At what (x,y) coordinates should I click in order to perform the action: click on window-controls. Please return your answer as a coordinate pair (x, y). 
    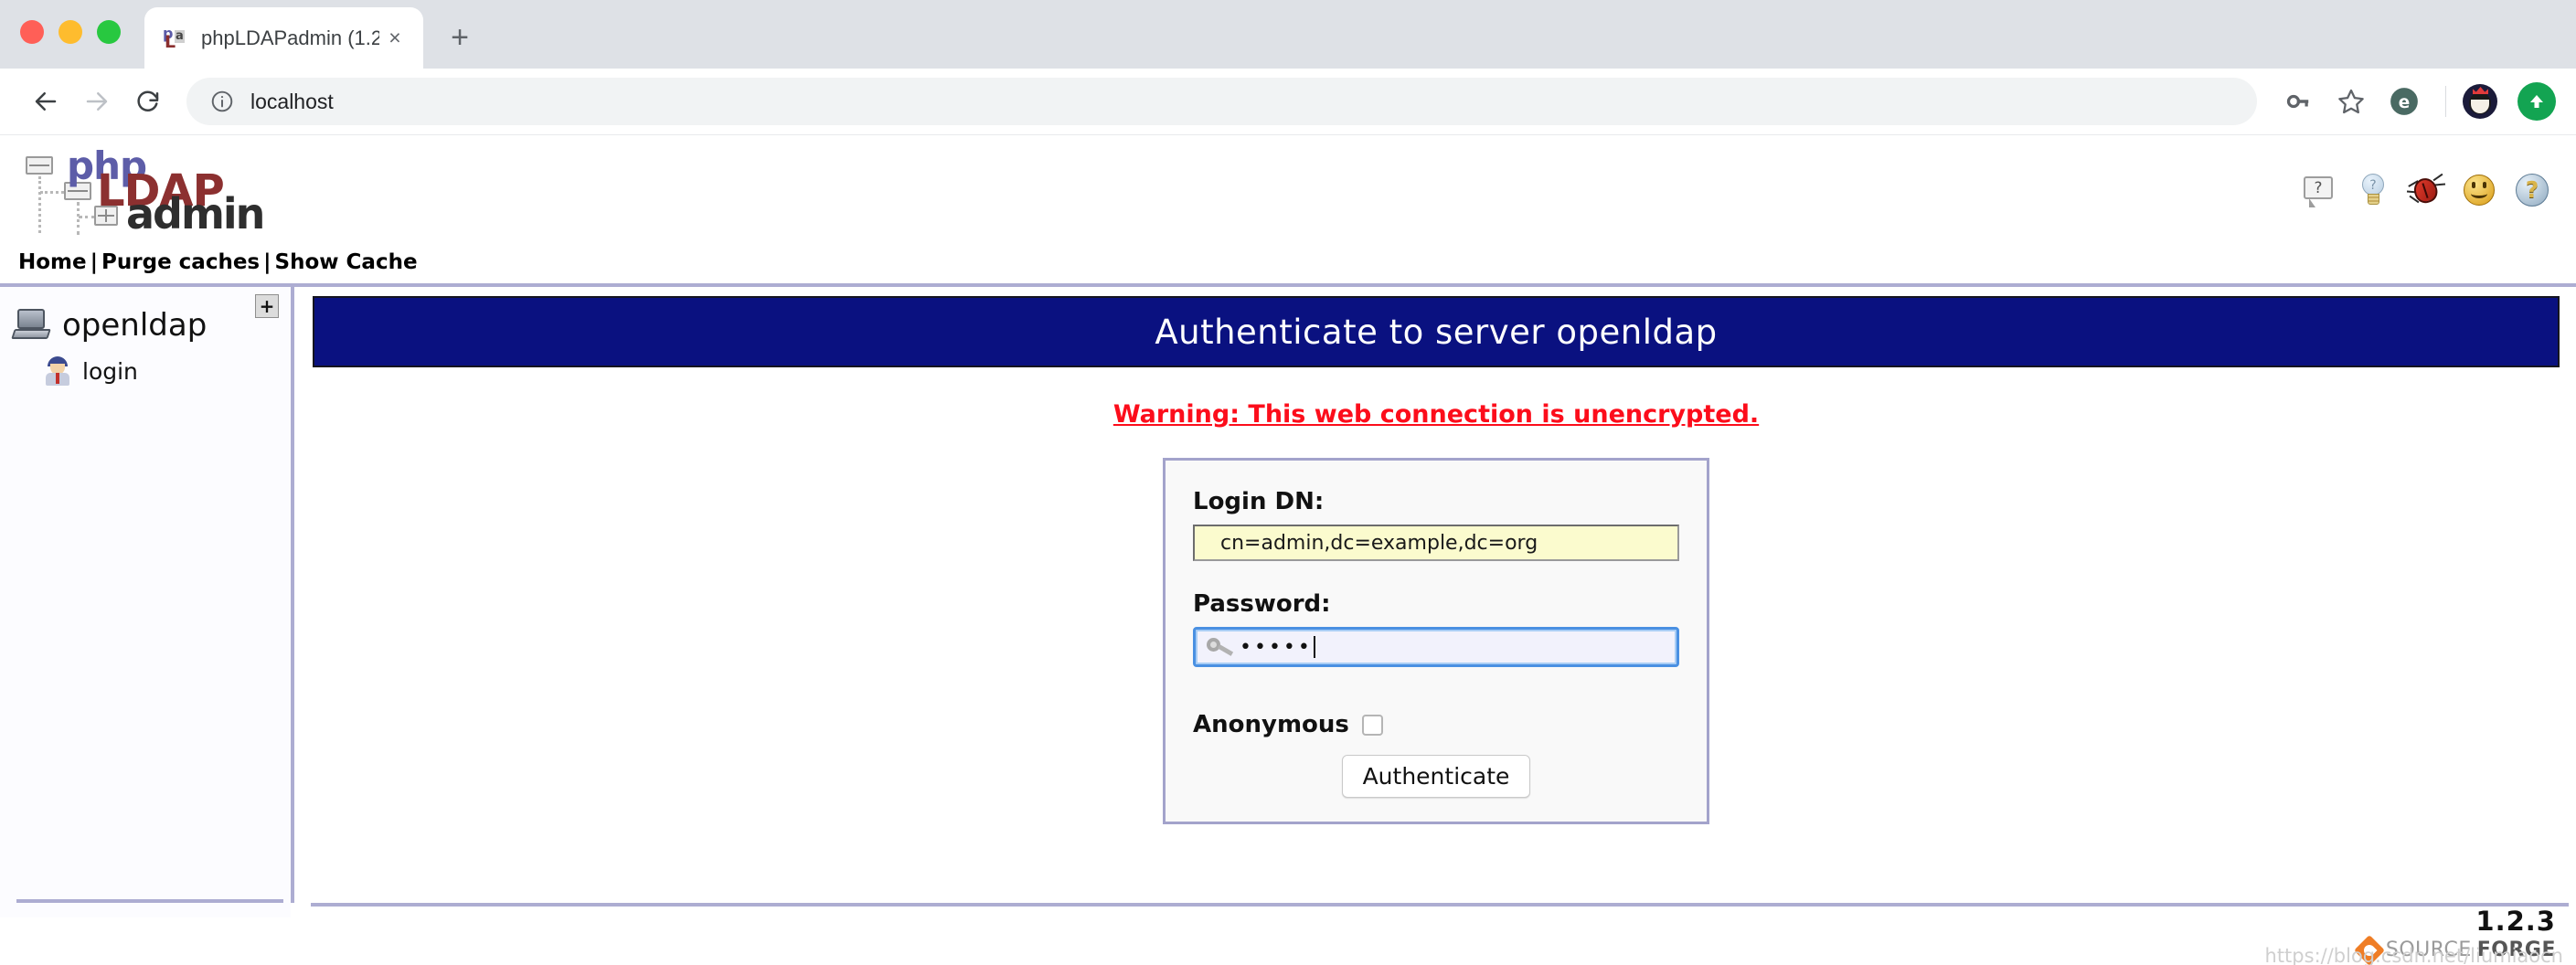
    Looking at the image, I should click on (70, 32).